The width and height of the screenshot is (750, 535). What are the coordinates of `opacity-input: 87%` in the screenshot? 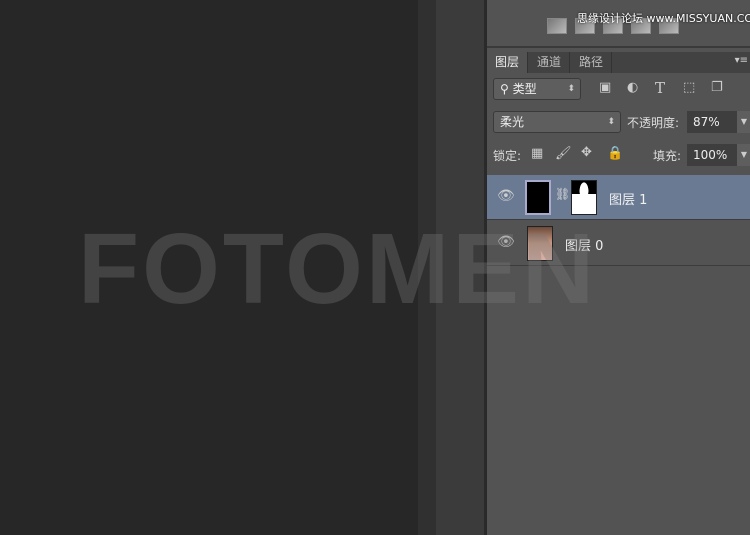 It's located at (712, 122).